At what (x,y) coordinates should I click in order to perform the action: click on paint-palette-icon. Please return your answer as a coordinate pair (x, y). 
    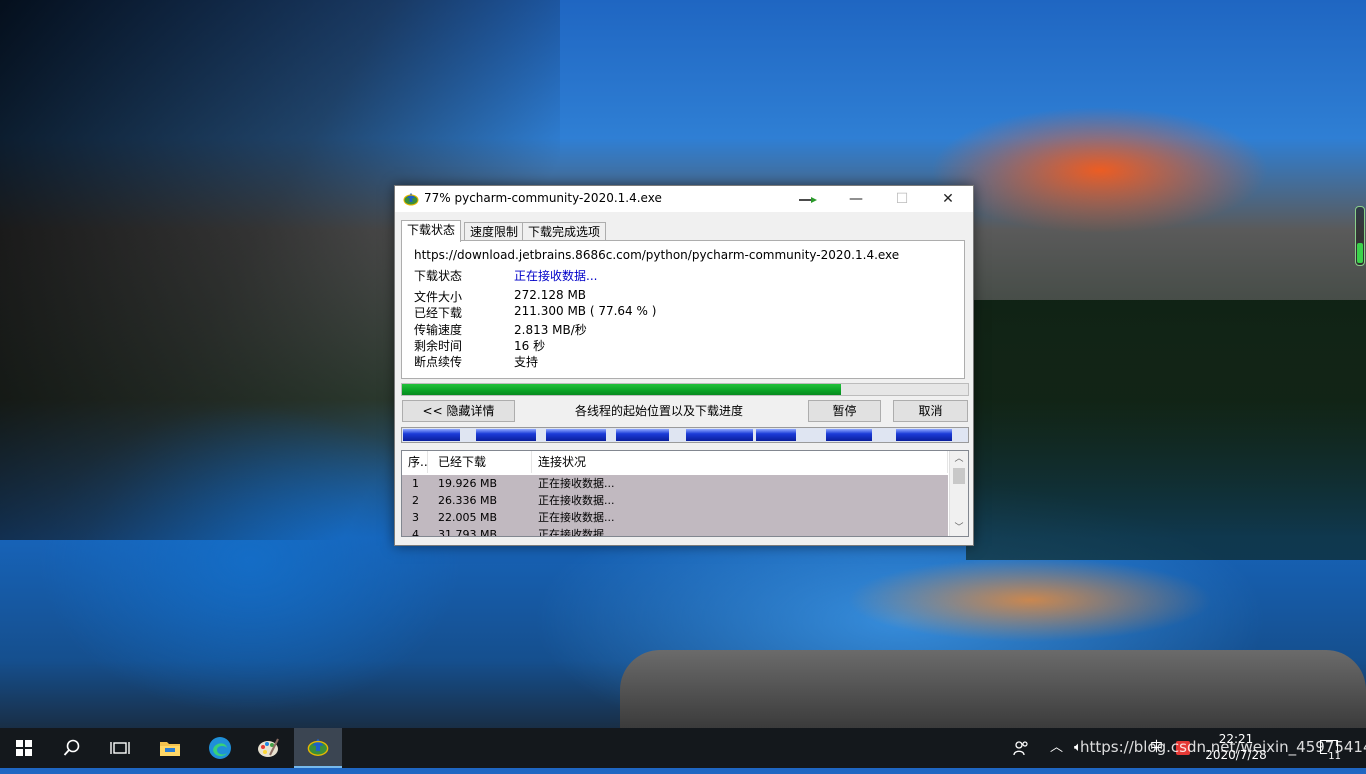
    Looking at the image, I should click on (268, 747).